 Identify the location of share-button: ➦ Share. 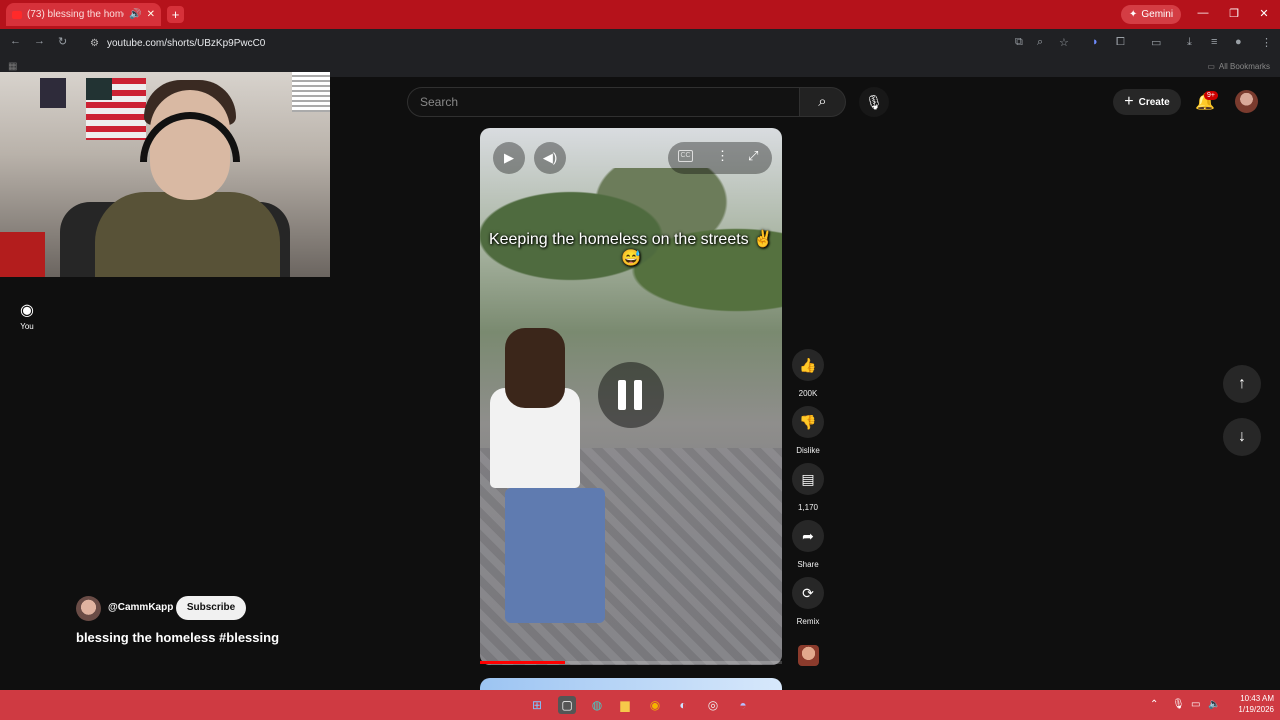
(808, 544).